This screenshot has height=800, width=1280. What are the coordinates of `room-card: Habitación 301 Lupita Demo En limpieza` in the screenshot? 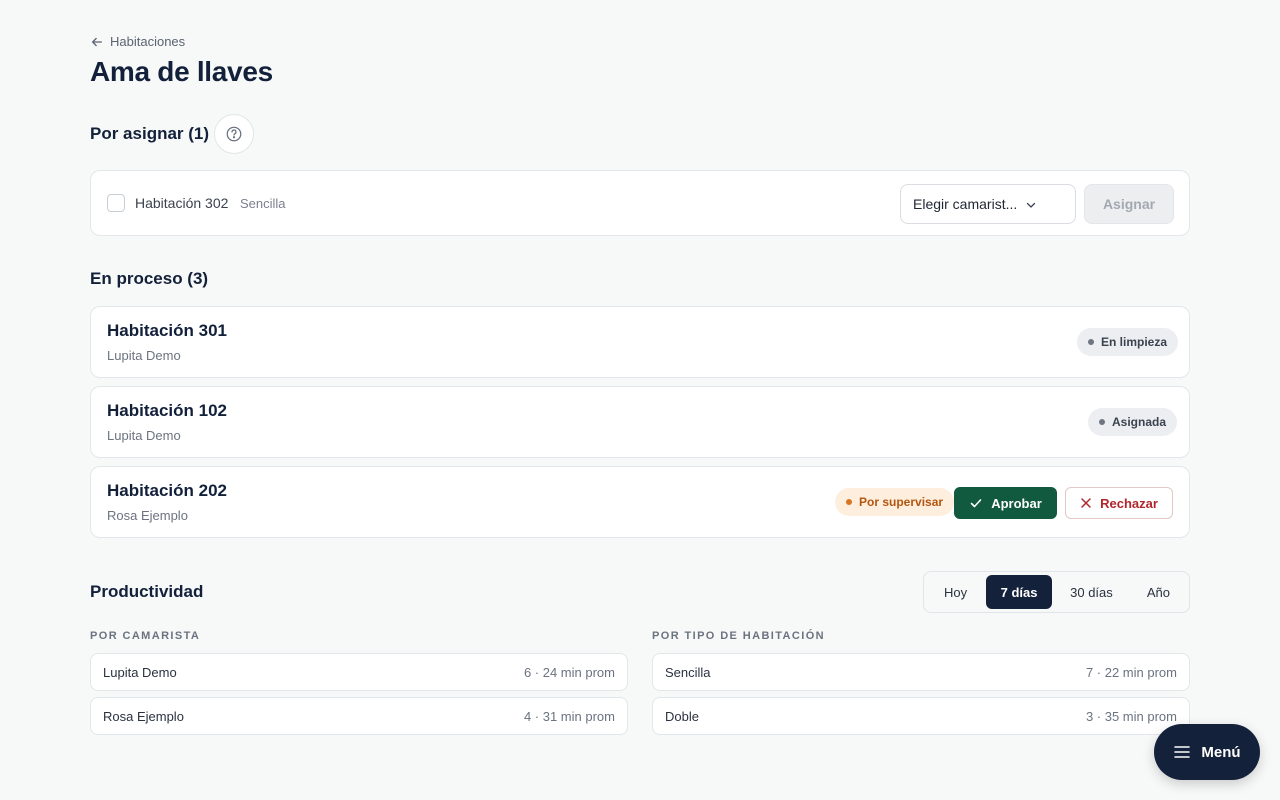 It's located at (640, 342).